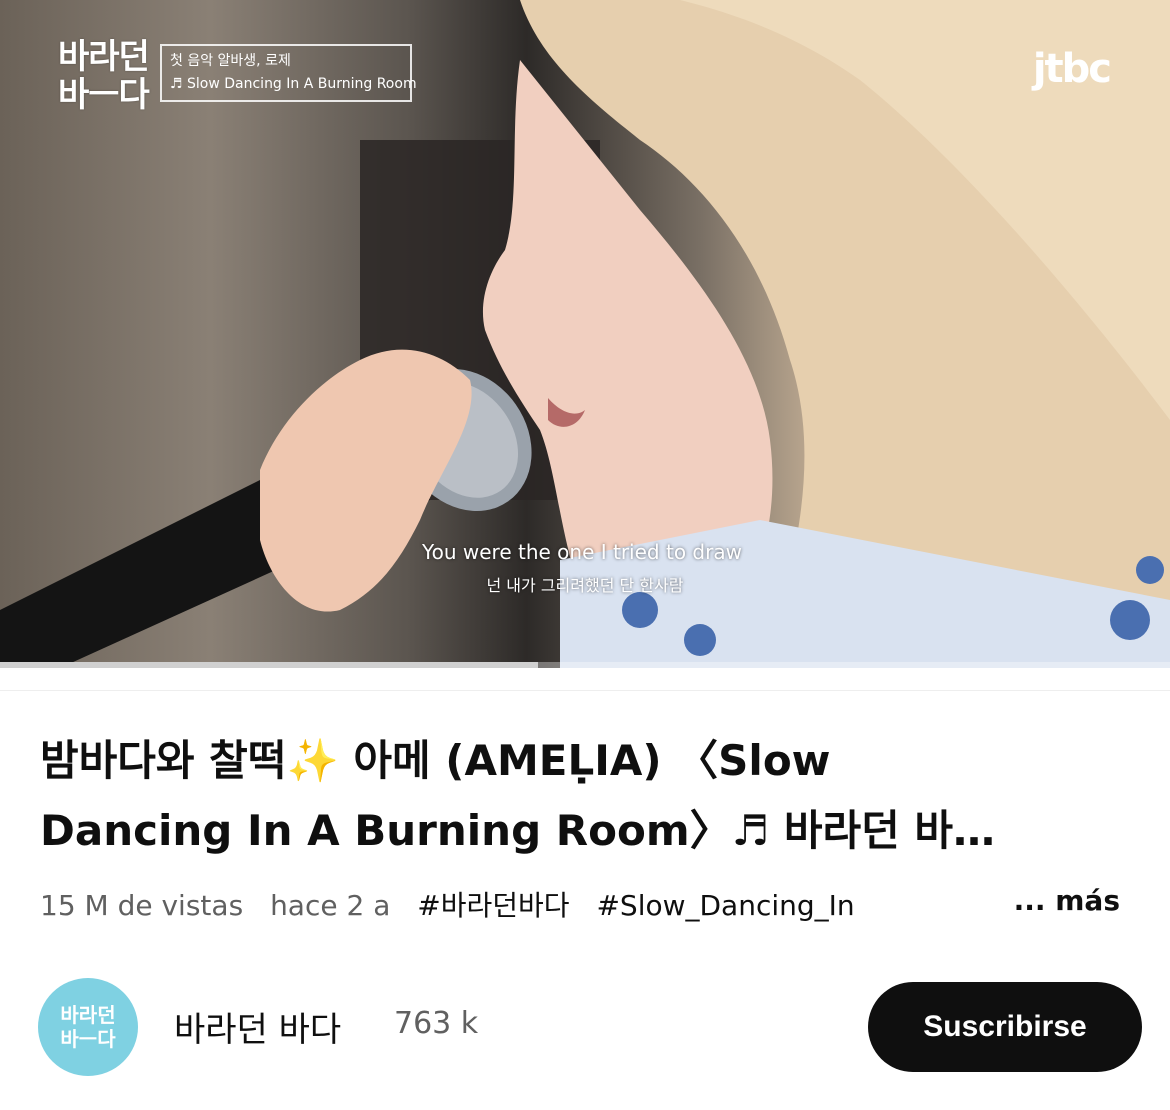  I want to click on progress-bar, so click(585, 665).